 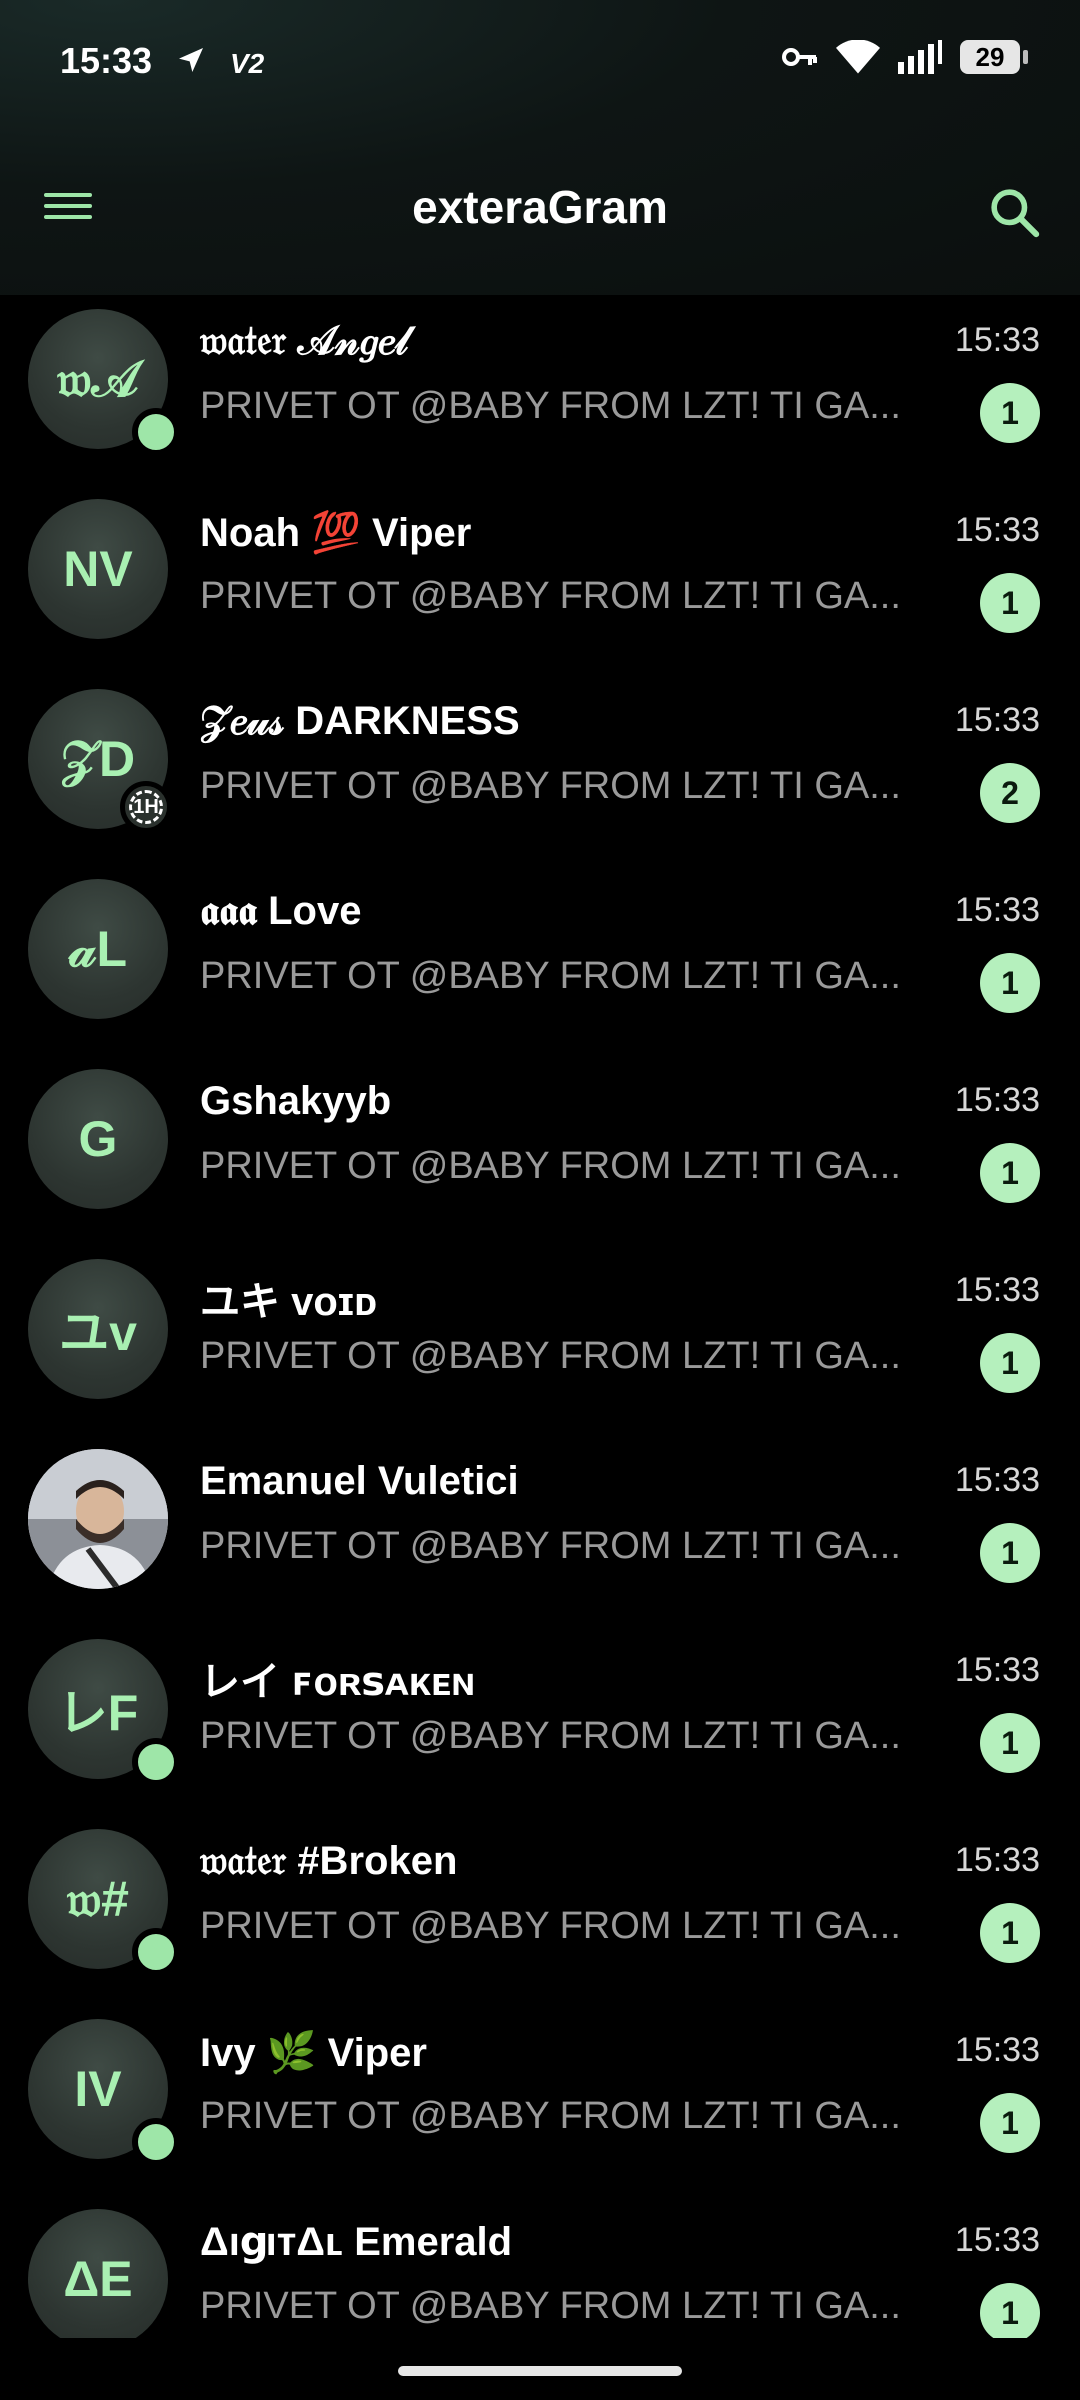 What do you see at coordinates (799, 57) in the screenshot?
I see `vpn-key-icon` at bounding box center [799, 57].